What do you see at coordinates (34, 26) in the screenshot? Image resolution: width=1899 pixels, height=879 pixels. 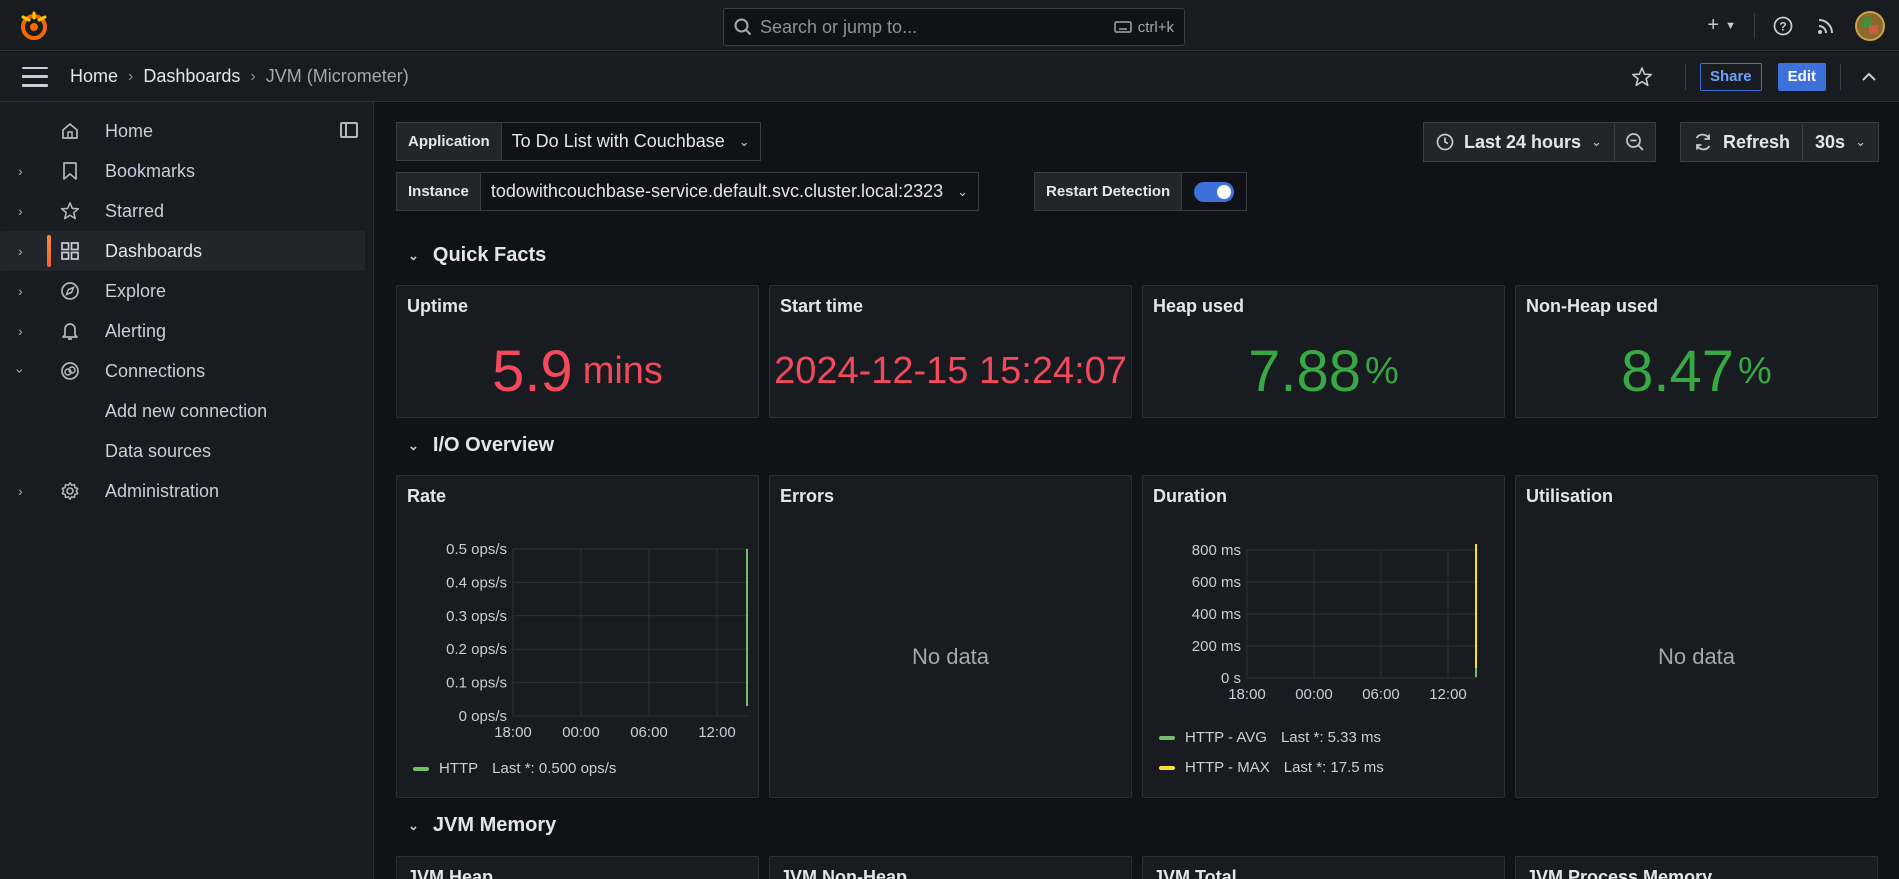 I see `grafana-logo-icon` at bounding box center [34, 26].